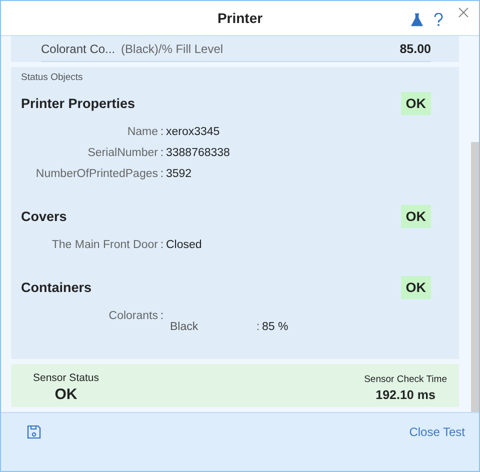 The width and height of the screenshot is (480, 472). What do you see at coordinates (66, 378) in the screenshot?
I see `sensor-status-label: Sensor Status` at bounding box center [66, 378].